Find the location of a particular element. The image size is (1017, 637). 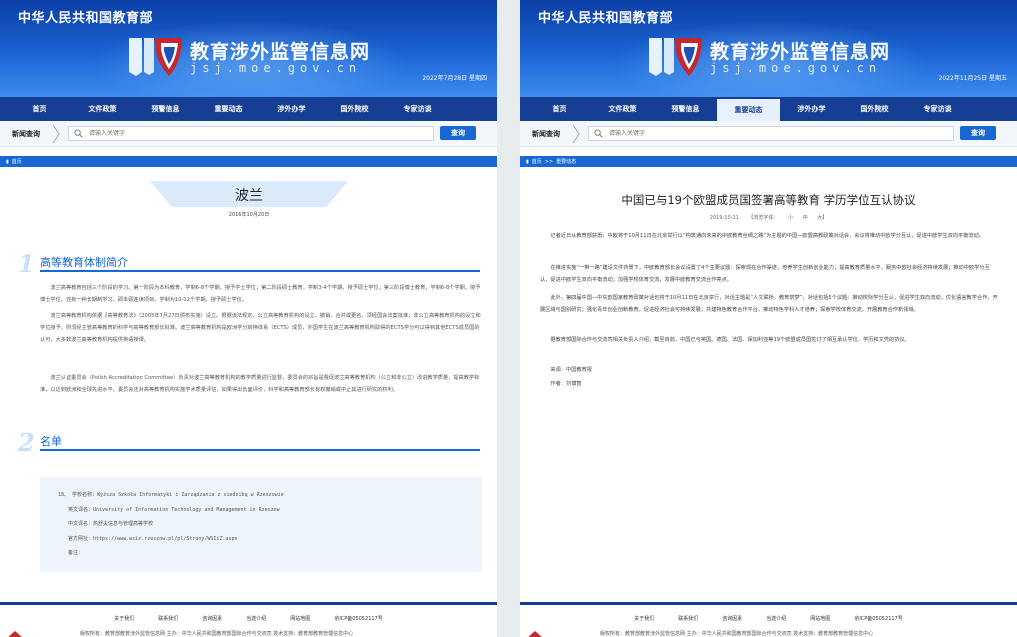

font-size-medium: 中 is located at coordinates (805, 218).